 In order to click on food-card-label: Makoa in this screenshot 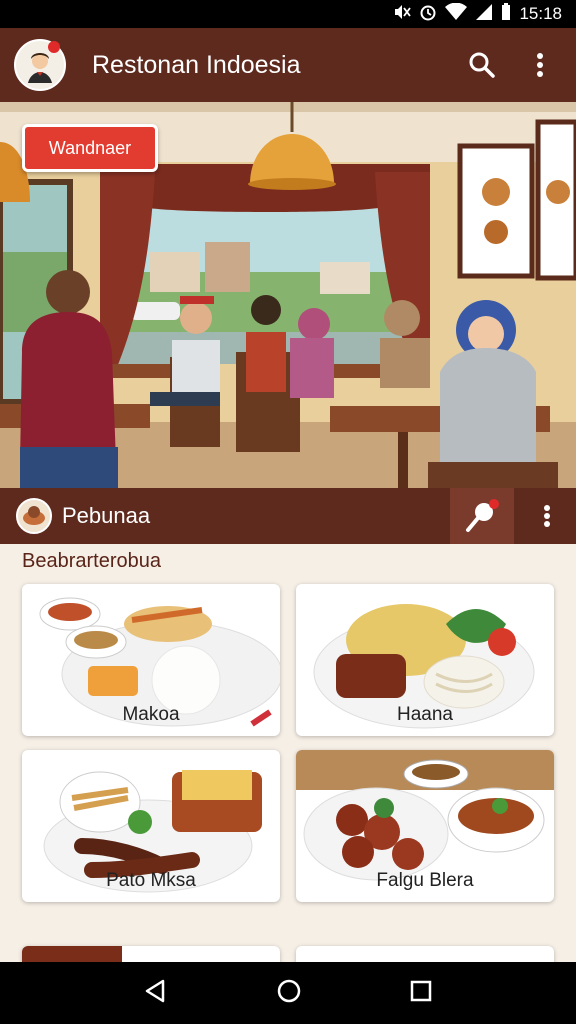, I will do `click(151, 714)`.